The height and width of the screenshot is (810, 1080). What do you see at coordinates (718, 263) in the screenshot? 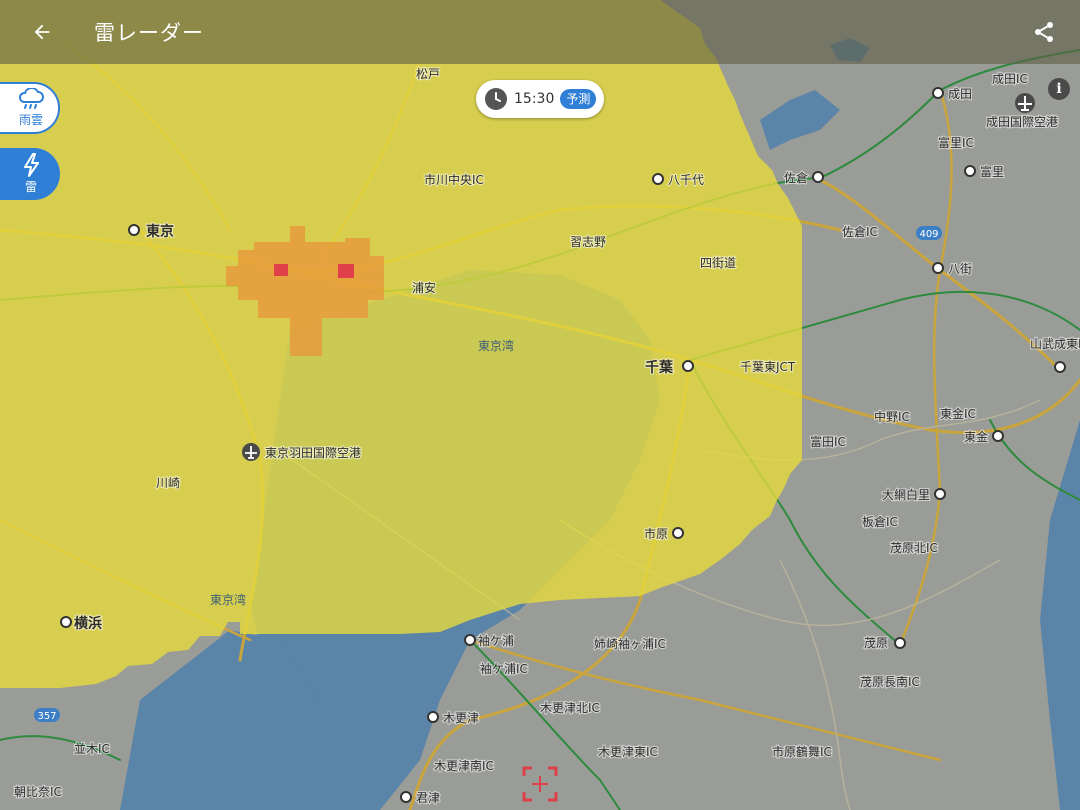
I see `label-yotsukaido: 四街道` at bounding box center [718, 263].